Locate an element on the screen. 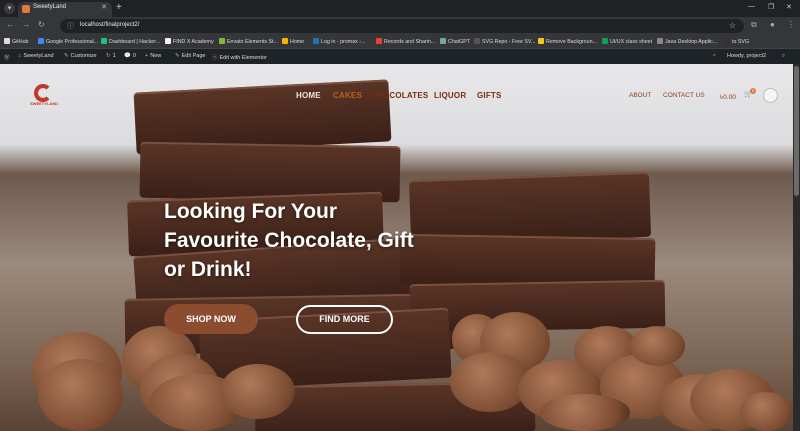 Image resolution: width=800 pixels, height=431 pixels. tab-close-icon: ✕ is located at coordinates (104, 7).